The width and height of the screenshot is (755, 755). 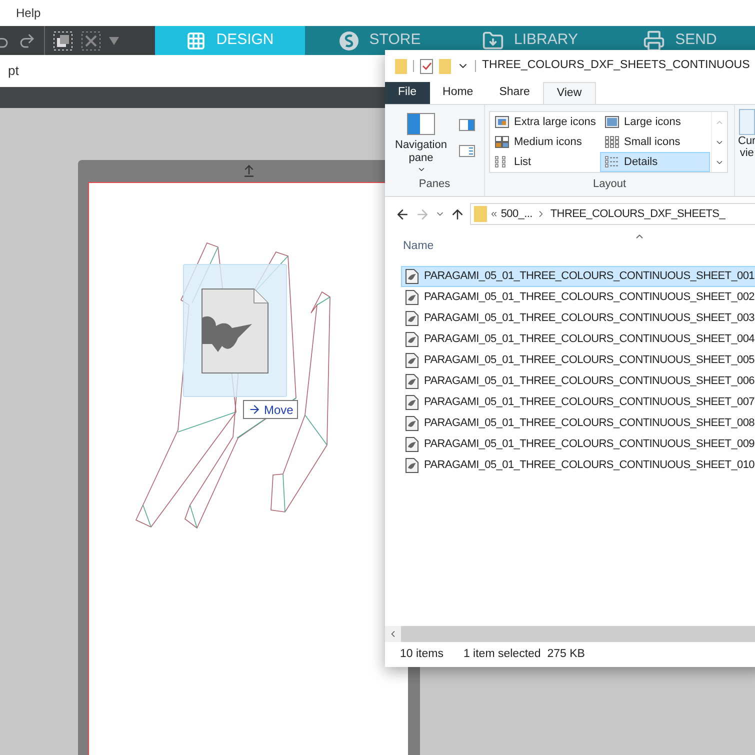 What do you see at coordinates (655, 122) in the screenshot?
I see `layout-option: Large icons` at bounding box center [655, 122].